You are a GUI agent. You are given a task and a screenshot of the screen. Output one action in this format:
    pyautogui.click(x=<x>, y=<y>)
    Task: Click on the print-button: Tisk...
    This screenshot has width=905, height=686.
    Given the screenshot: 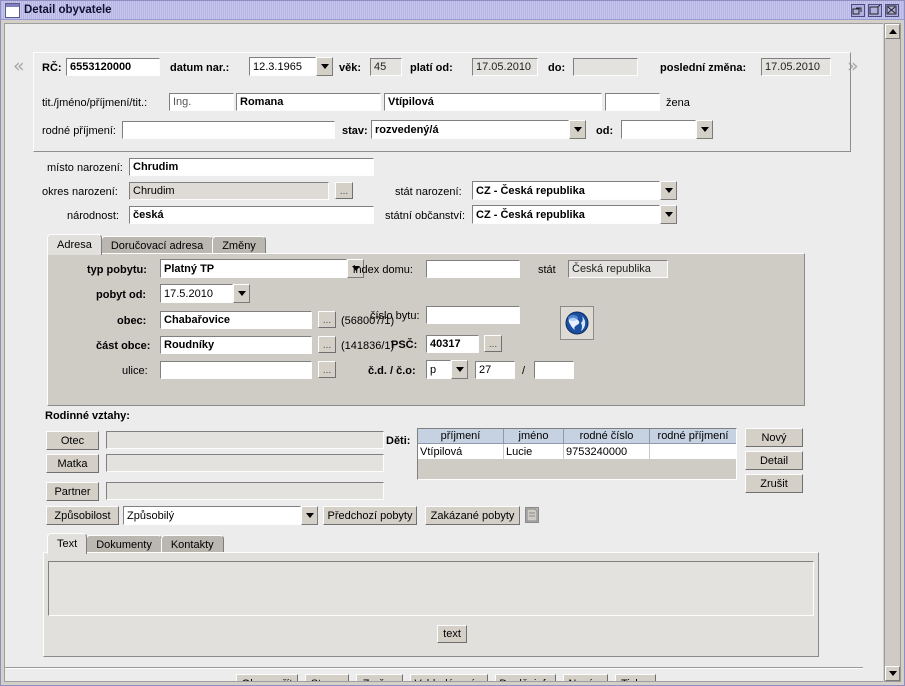 What is the action you would take?
    pyautogui.click(x=635, y=677)
    